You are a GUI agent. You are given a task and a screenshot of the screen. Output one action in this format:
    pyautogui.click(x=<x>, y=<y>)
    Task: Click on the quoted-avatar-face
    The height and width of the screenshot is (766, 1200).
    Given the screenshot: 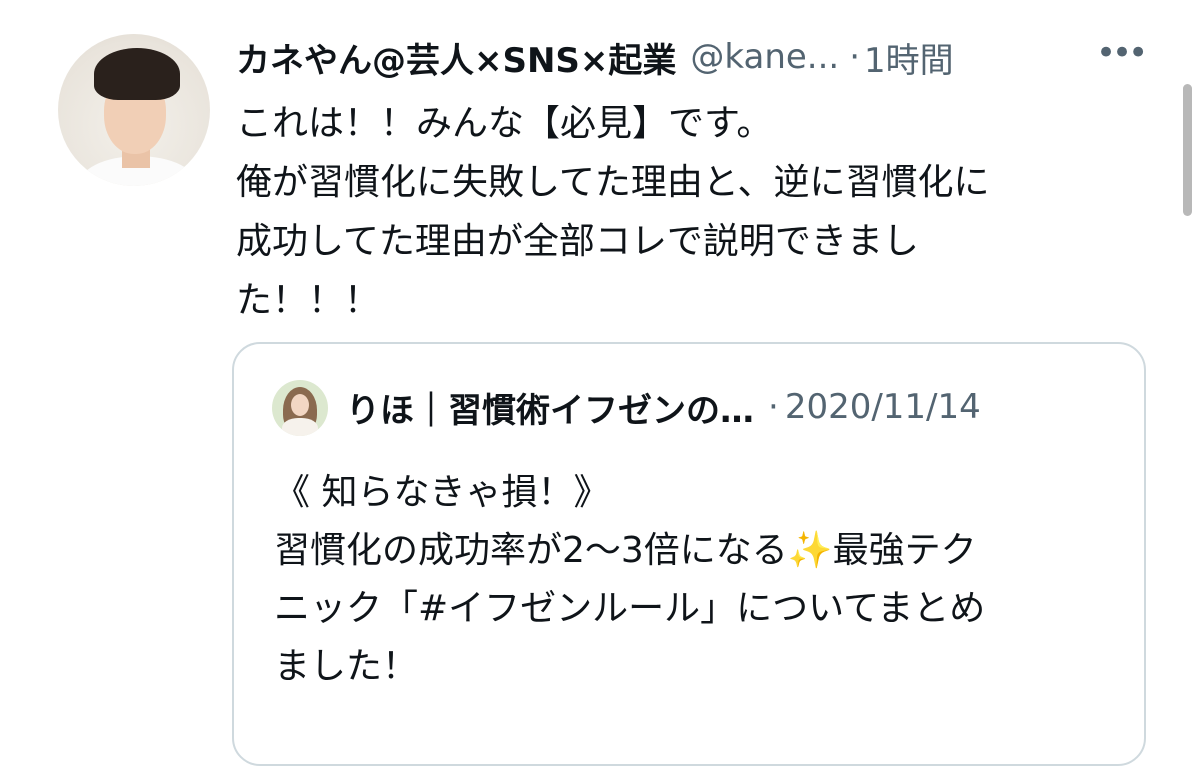 What is the action you would take?
    pyautogui.click(x=300, y=405)
    